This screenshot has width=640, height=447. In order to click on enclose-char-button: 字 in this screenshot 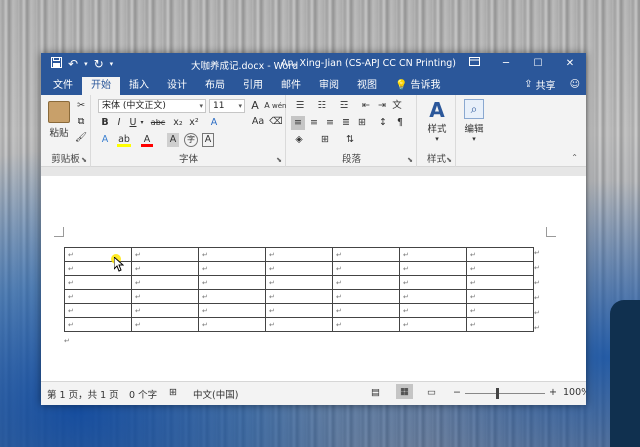, I will do `click(191, 140)`.